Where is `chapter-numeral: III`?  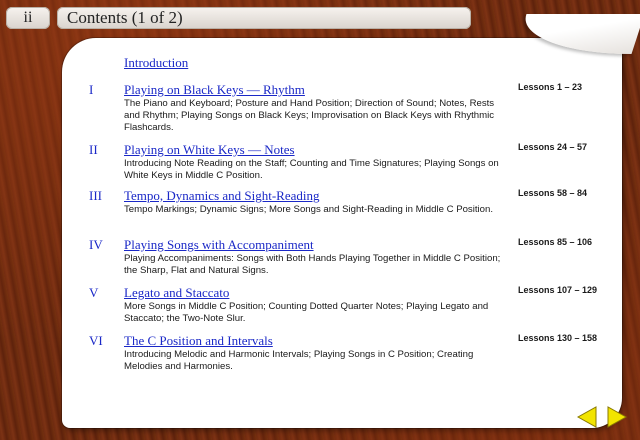 chapter-numeral: III is located at coordinates (95, 195).